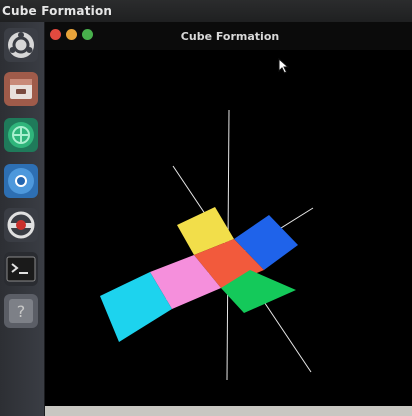  Describe the element at coordinates (87, 34) in the screenshot. I see `window-maximize-button` at that location.